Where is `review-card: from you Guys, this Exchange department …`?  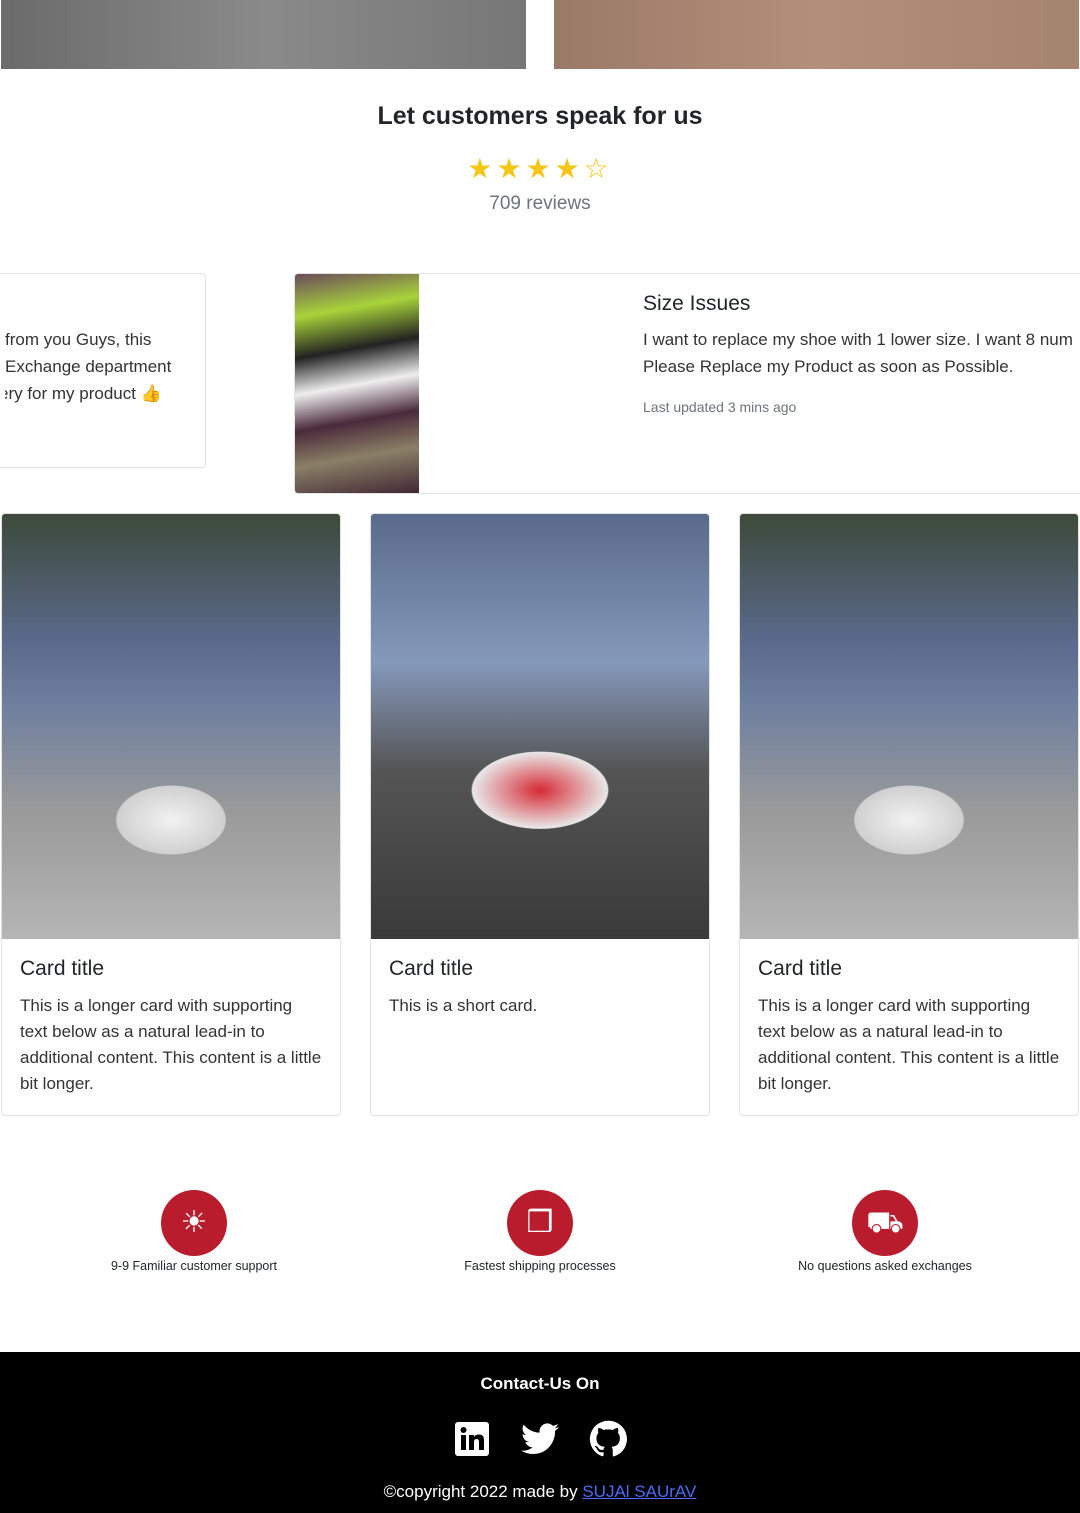 review-card: from you Guys, this Exchange department … is located at coordinates (103, 370).